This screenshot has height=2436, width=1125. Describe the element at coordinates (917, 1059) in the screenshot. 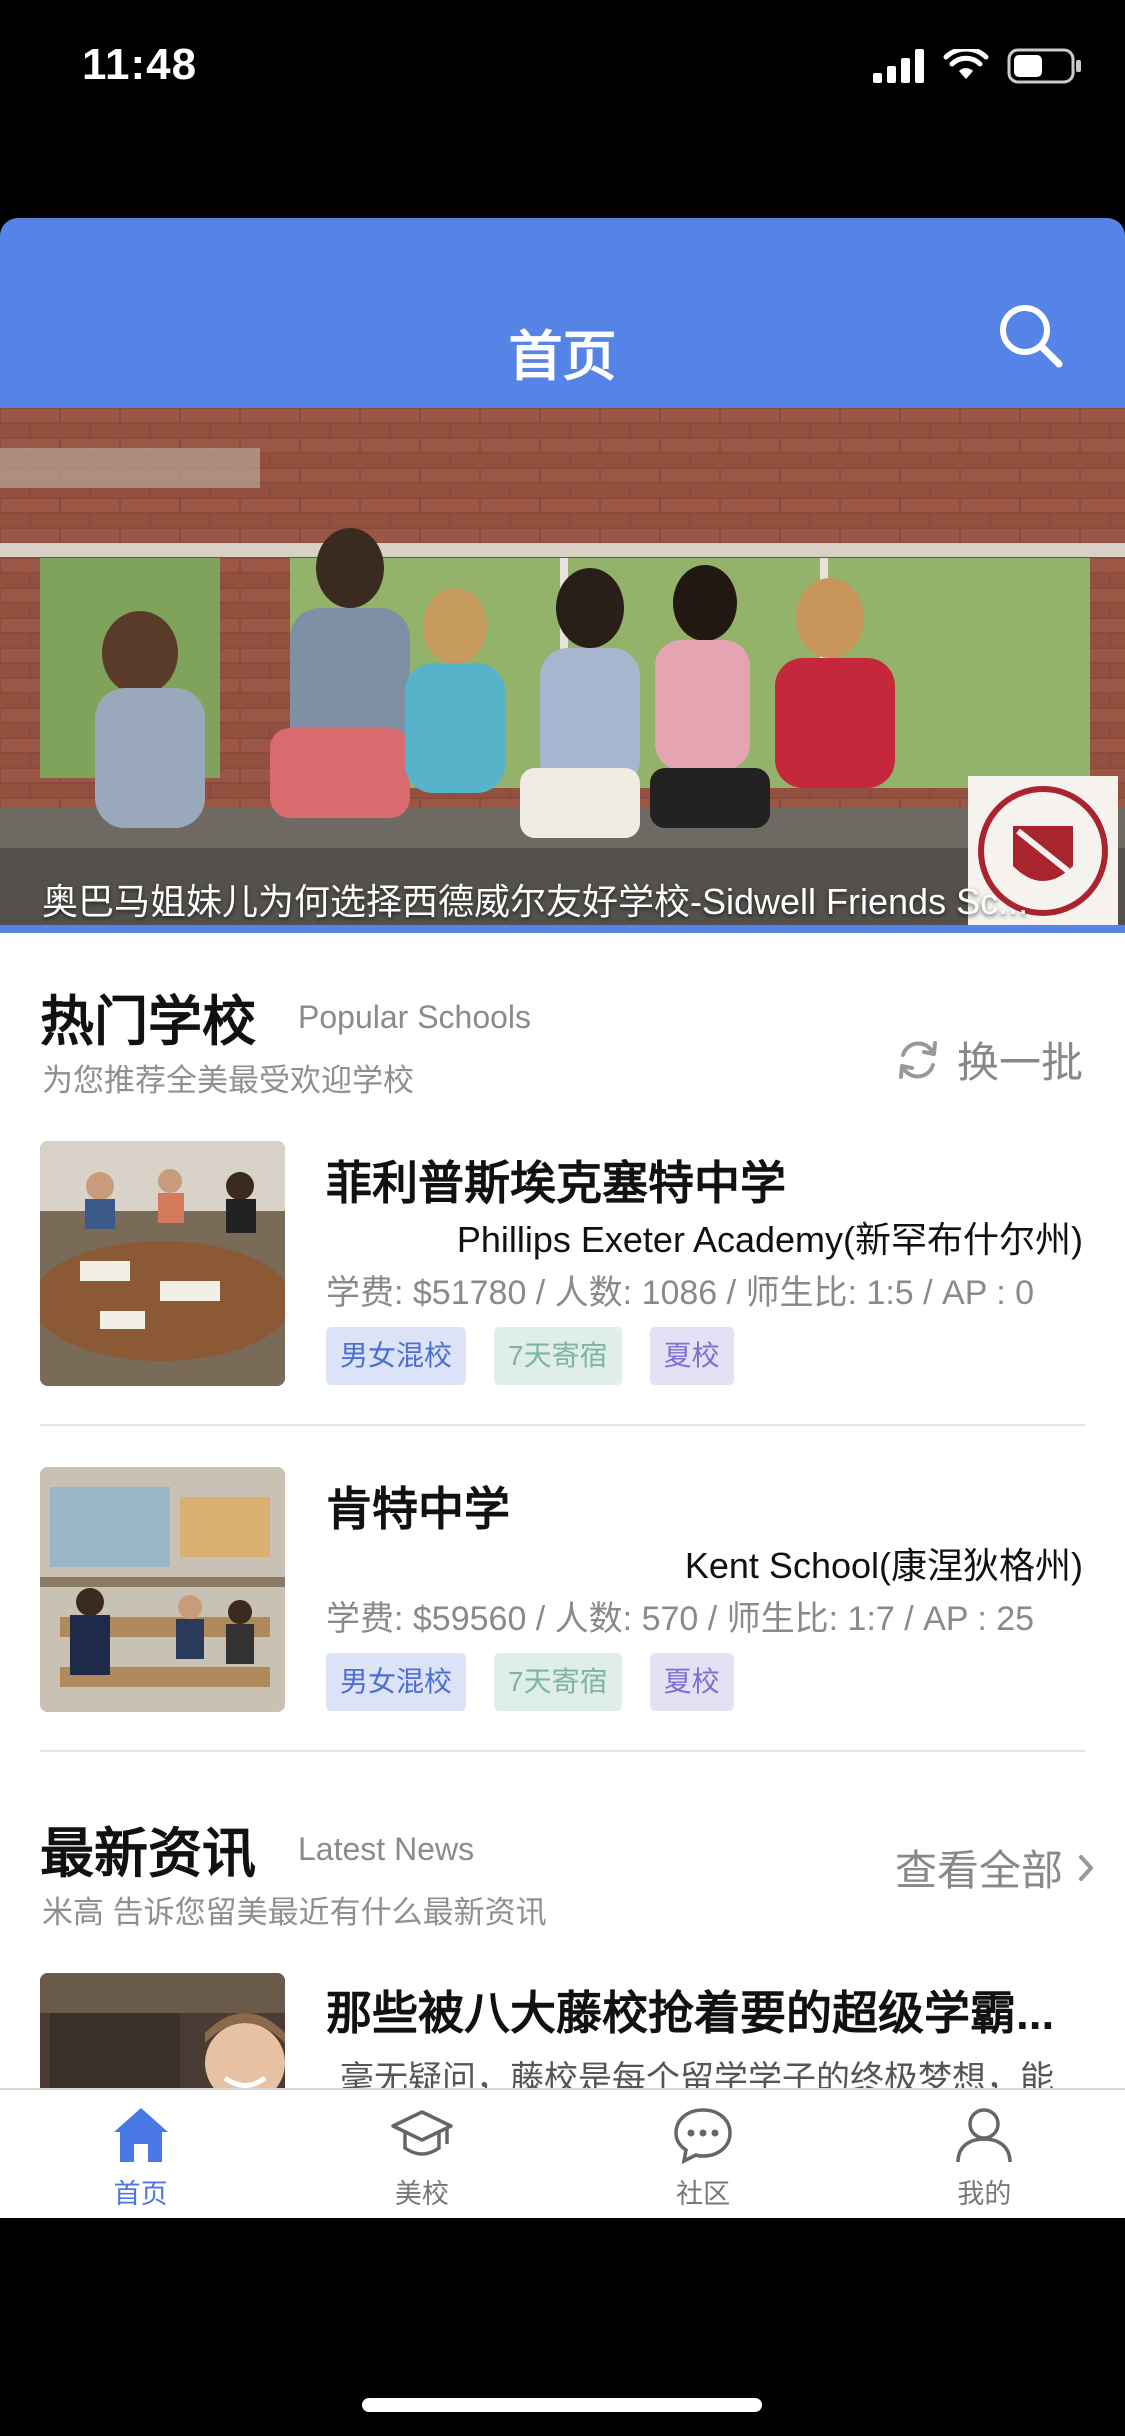

I see `refresh-icon` at that location.